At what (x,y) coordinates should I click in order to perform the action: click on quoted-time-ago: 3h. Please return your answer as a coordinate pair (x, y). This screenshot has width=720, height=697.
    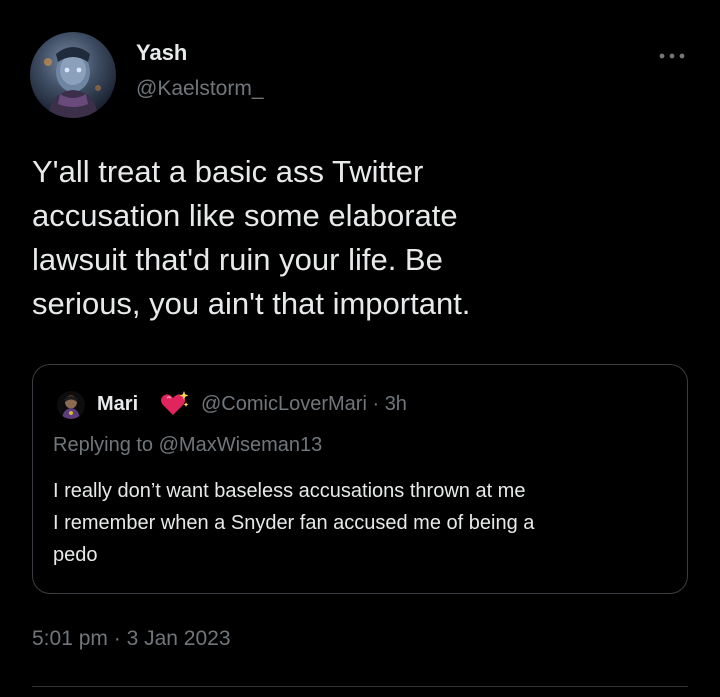
    Looking at the image, I should click on (396, 404).